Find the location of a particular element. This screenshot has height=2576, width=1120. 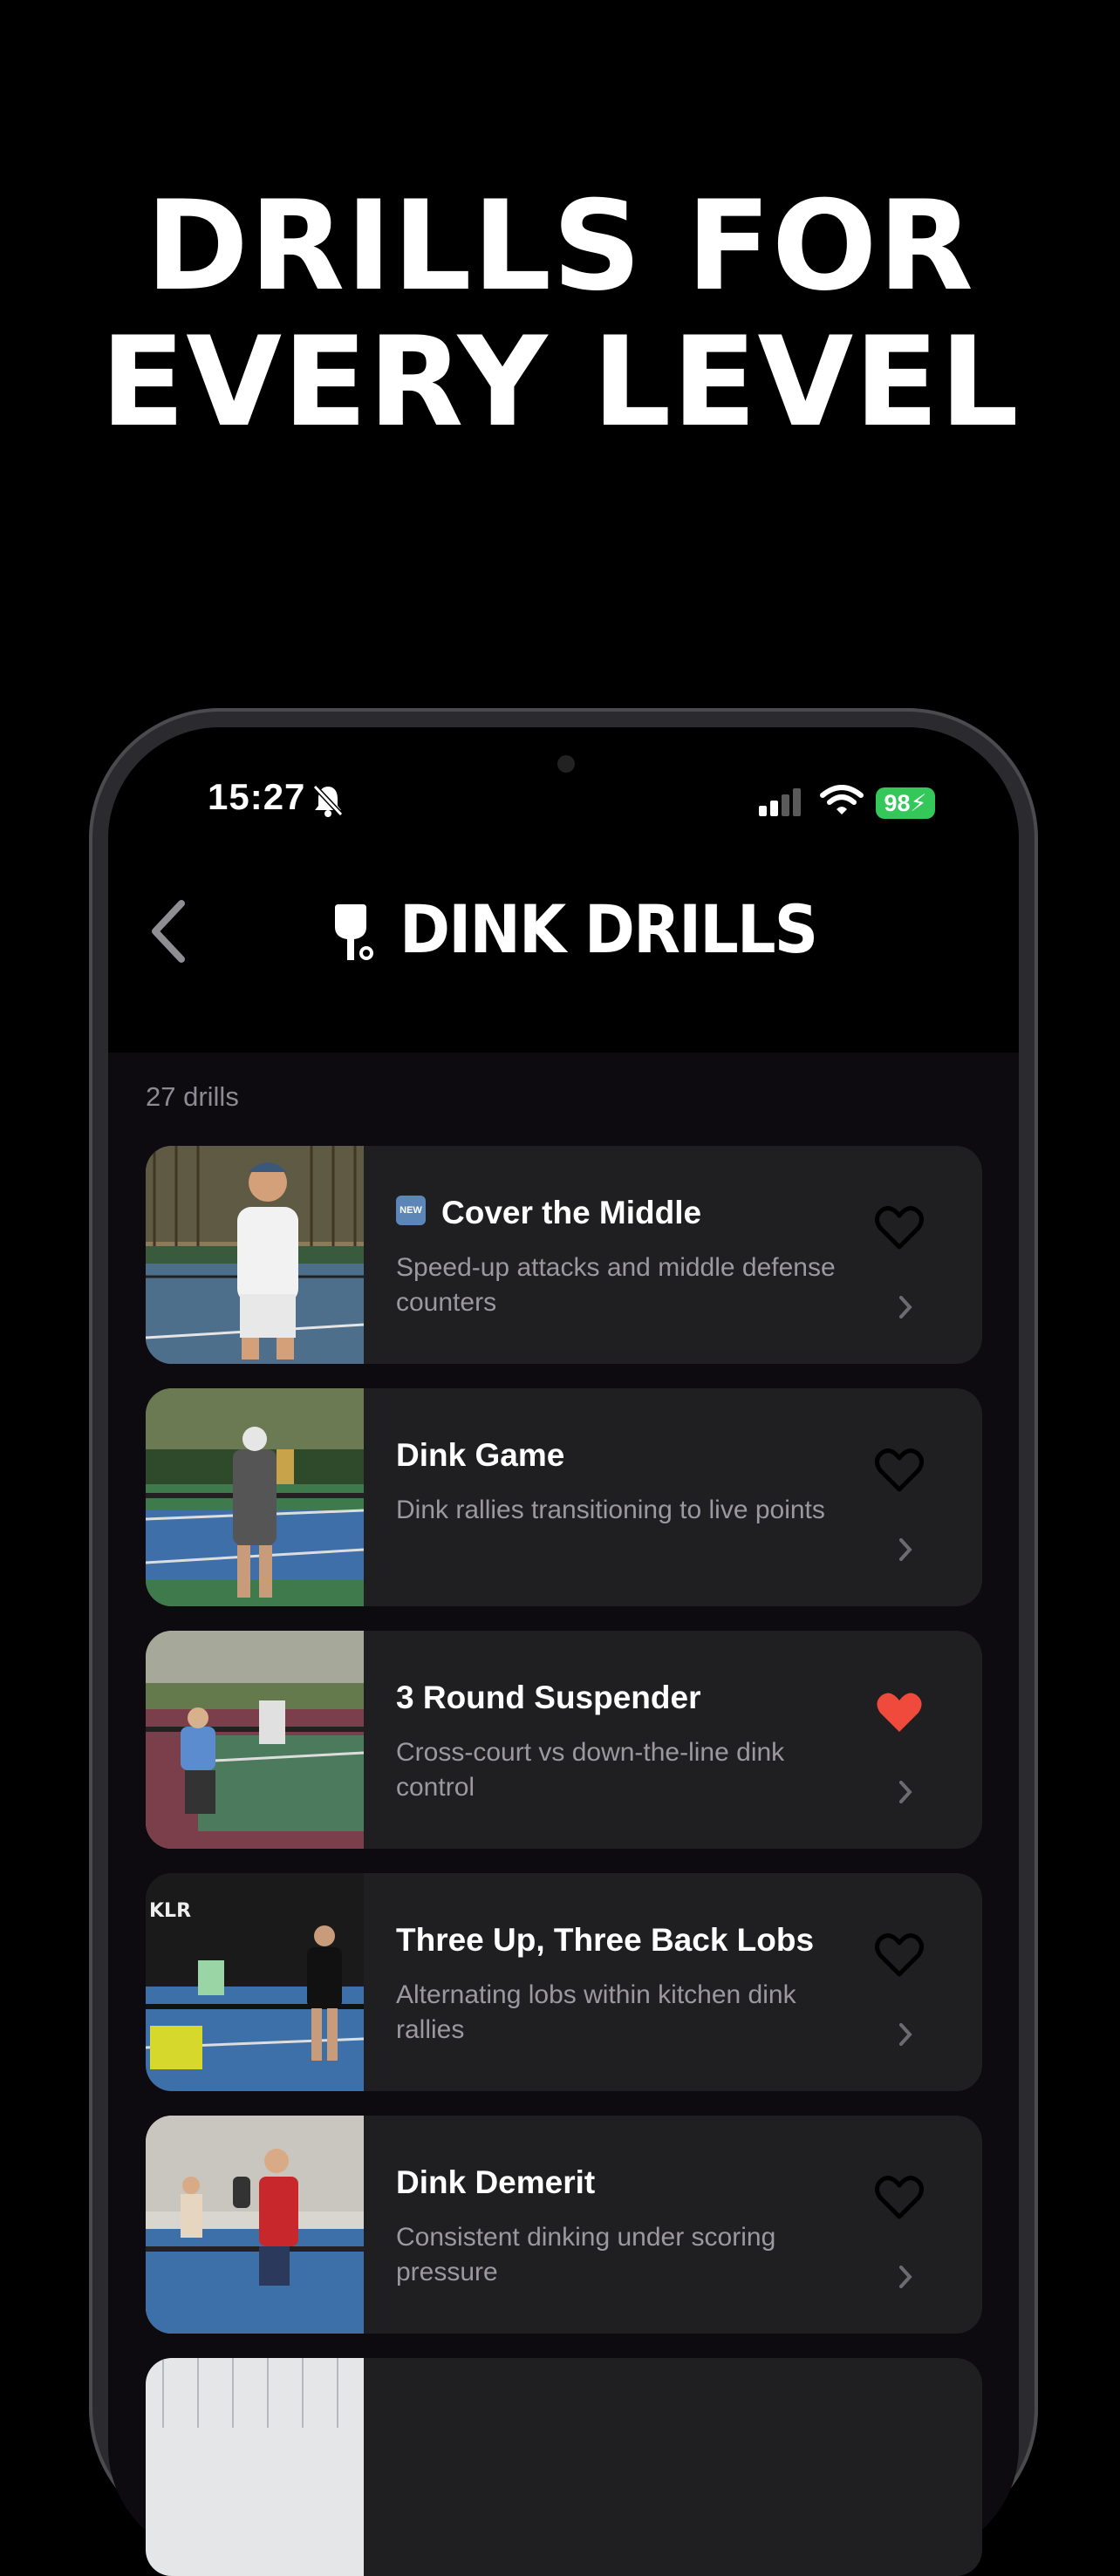

page-title: DINK DRILLS is located at coordinates (609, 929).